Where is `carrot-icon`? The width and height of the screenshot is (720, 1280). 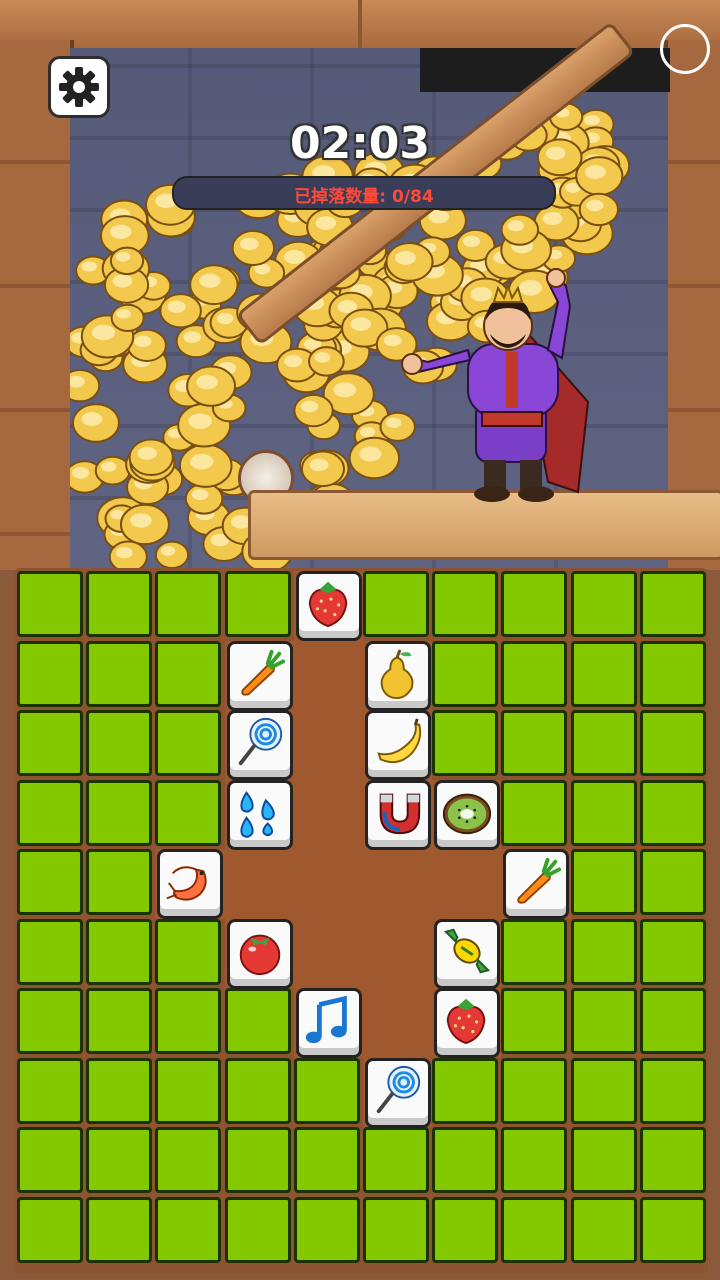 carrot-icon is located at coordinates (262, 672).